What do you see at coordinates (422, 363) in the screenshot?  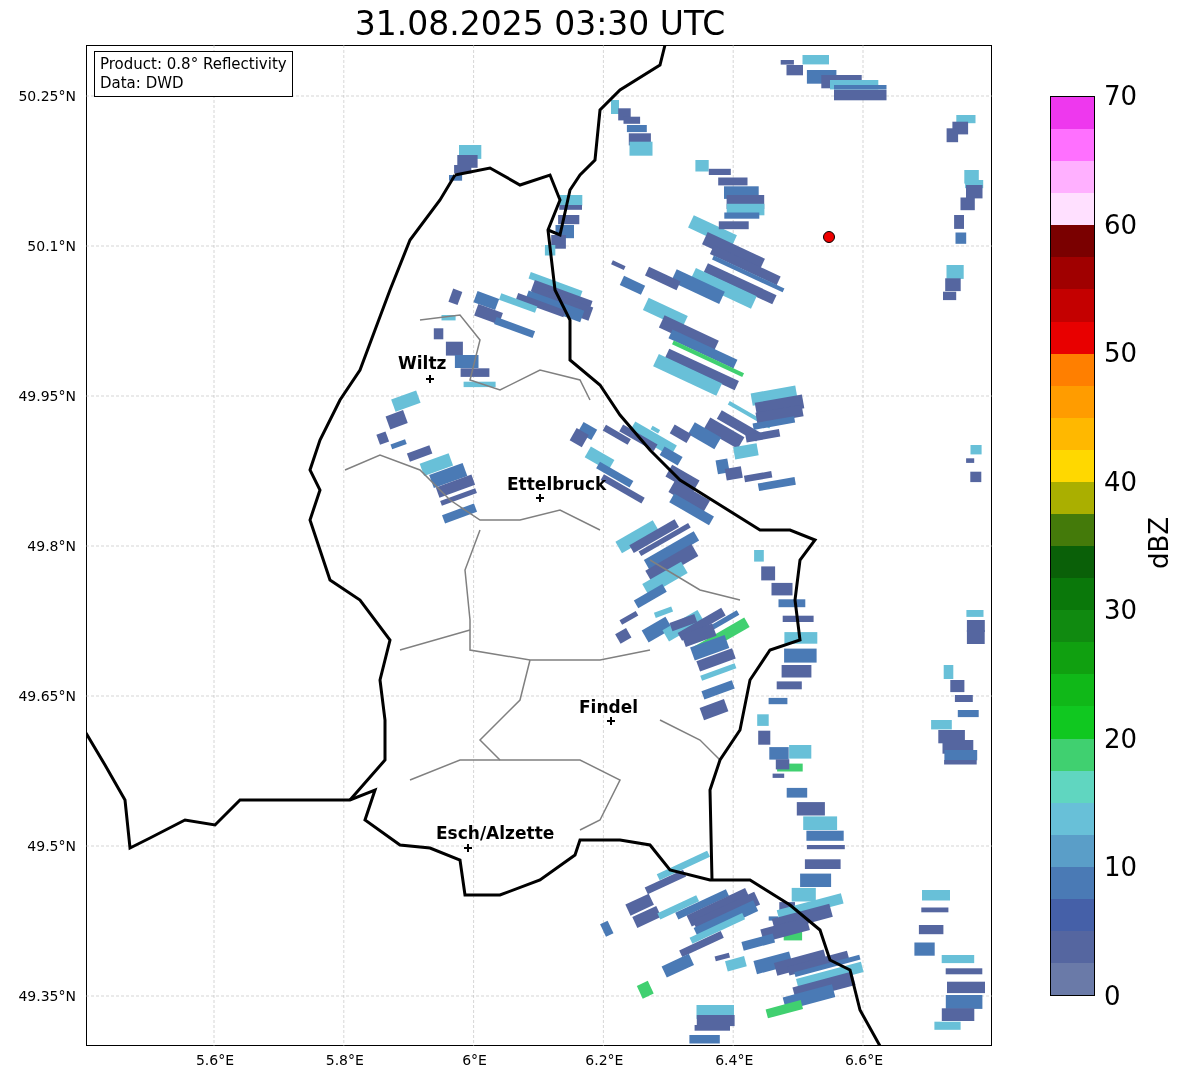 I see `city-label: Wiltz` at bounding box center [422, 363].